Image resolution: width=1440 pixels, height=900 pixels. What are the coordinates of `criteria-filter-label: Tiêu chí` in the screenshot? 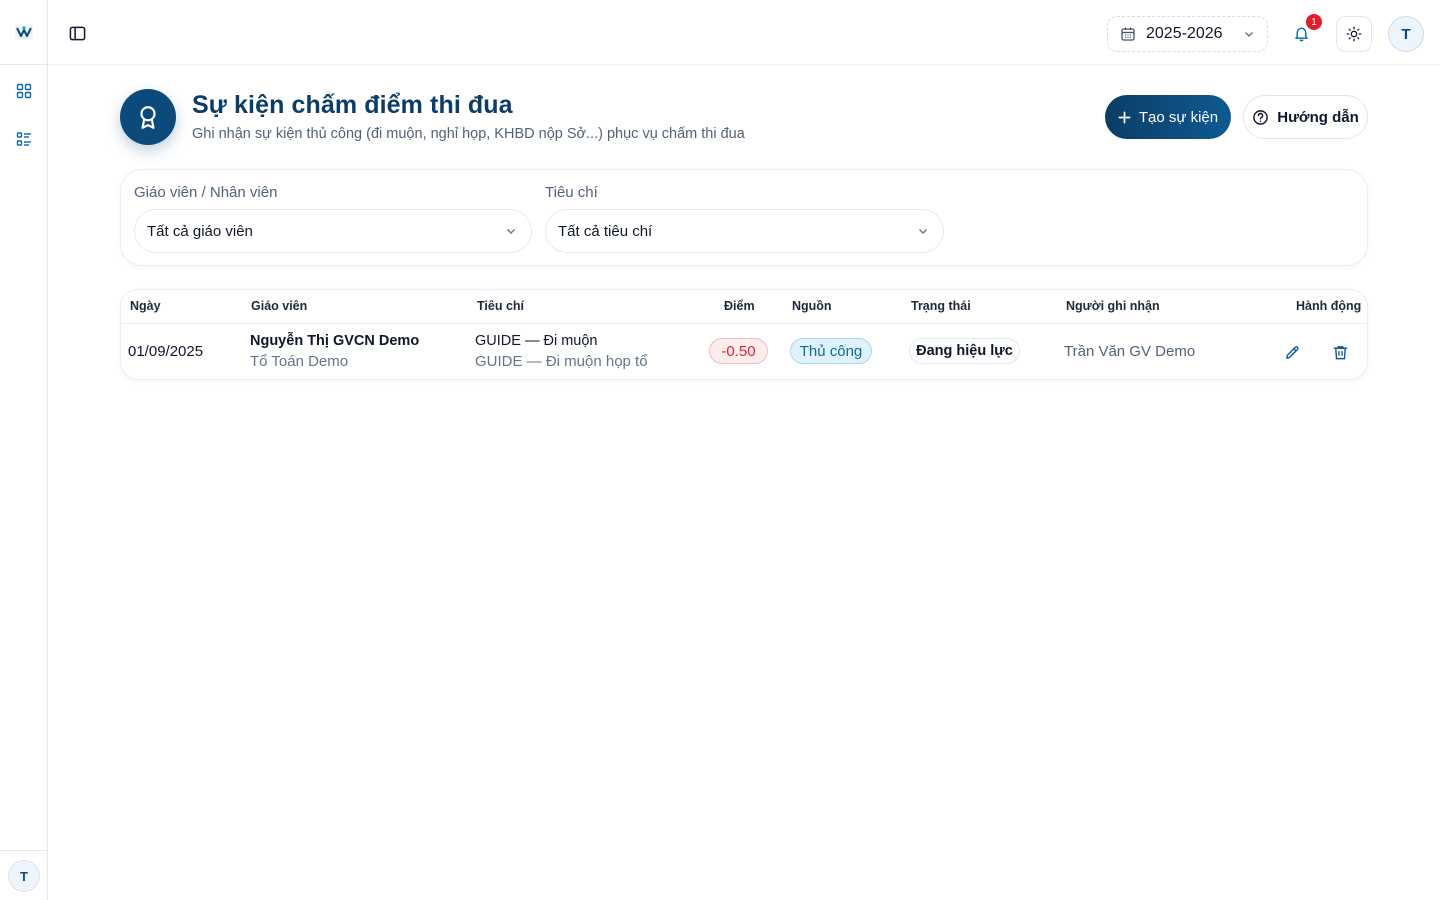 It's located at (571, 192).